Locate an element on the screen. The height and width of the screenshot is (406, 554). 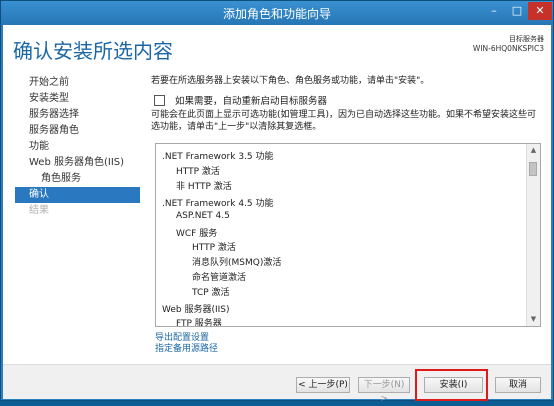
scroll-down-icon: ▼ is located at coordinates (533, 319).